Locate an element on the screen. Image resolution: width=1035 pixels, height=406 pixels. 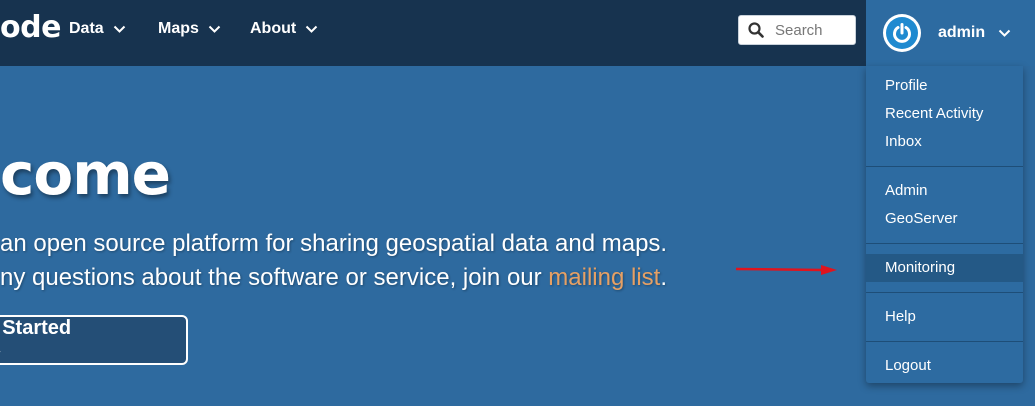
arrow-right-icon is located at coordinates (787, 272).